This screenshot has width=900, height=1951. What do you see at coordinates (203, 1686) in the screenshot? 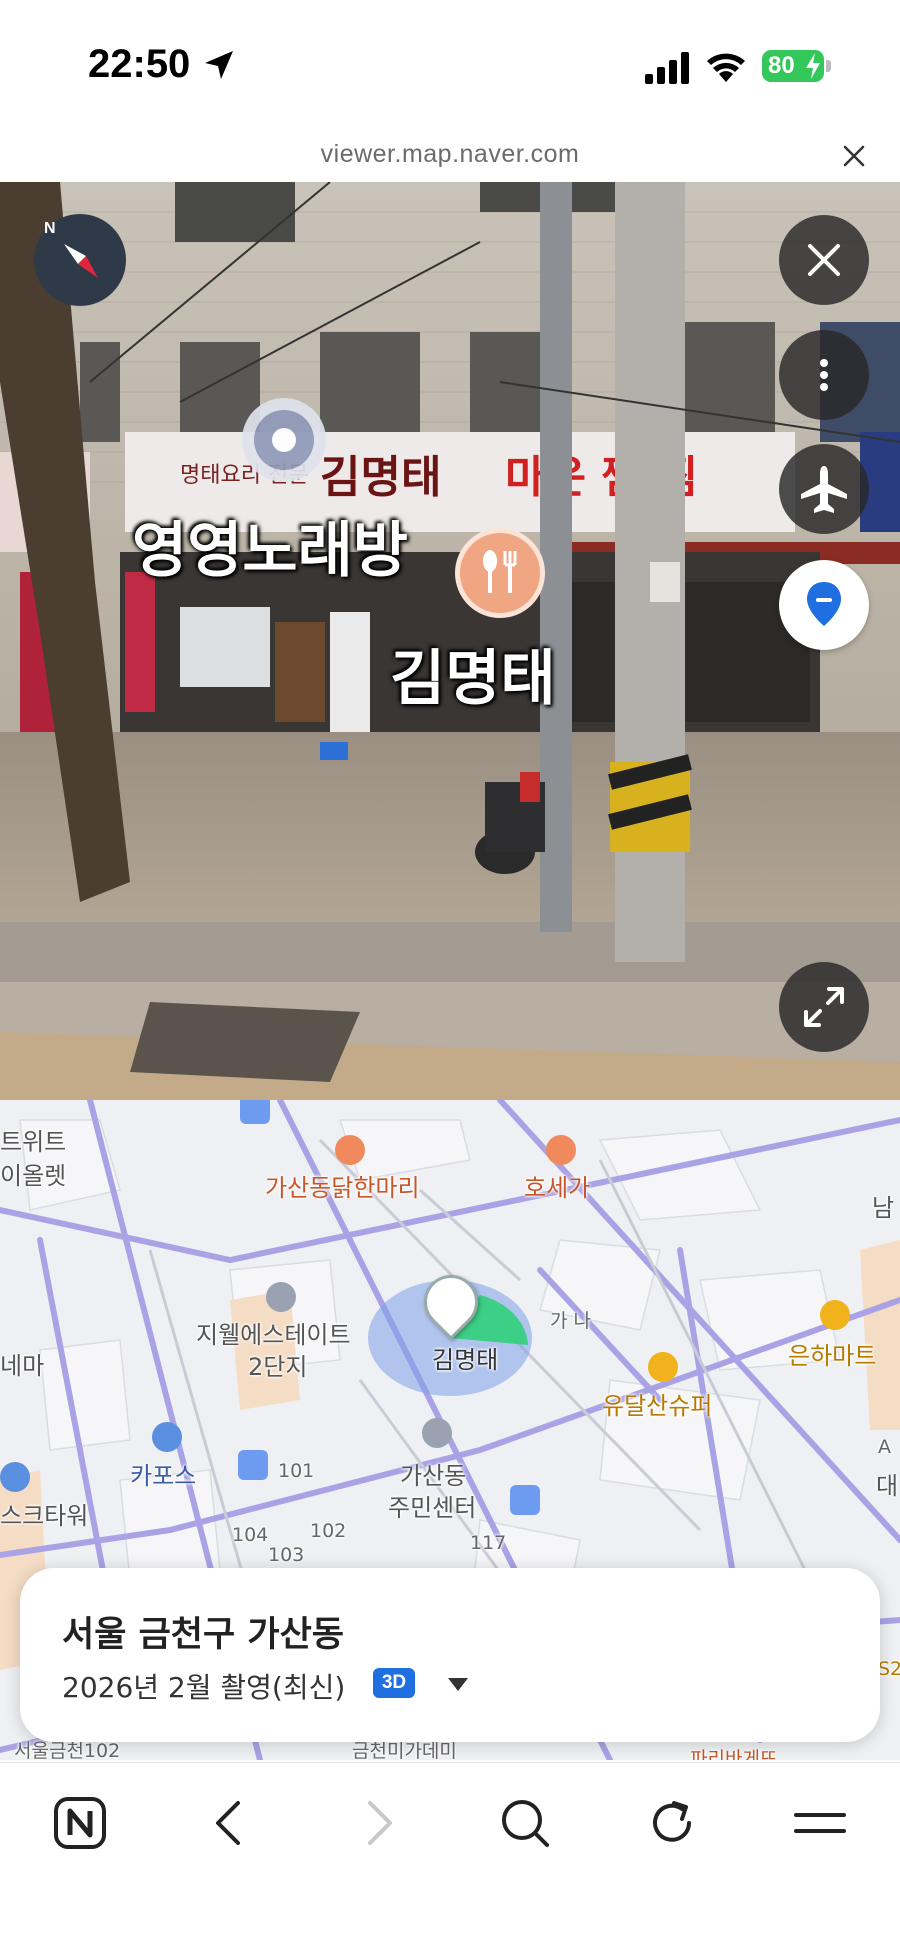
I see `capture-date: 2026년 2월 촬영(최신)` at bounding box center [203, 1686].